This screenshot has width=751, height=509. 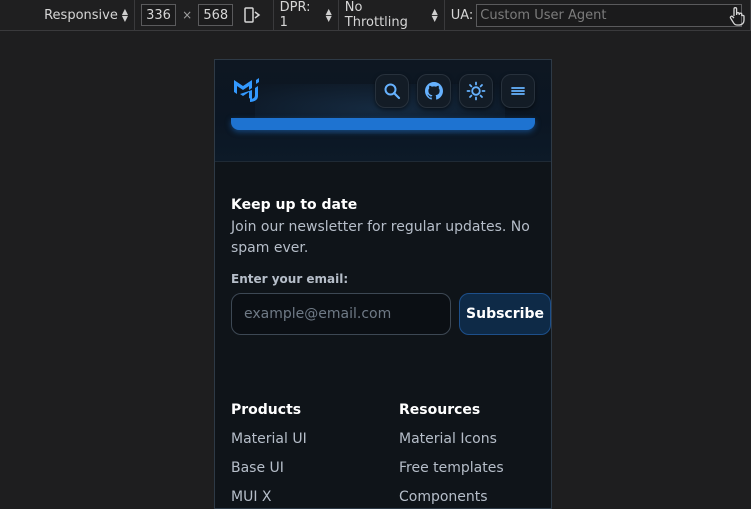 I want to click on menu-icon, so click(x=518, y=91).